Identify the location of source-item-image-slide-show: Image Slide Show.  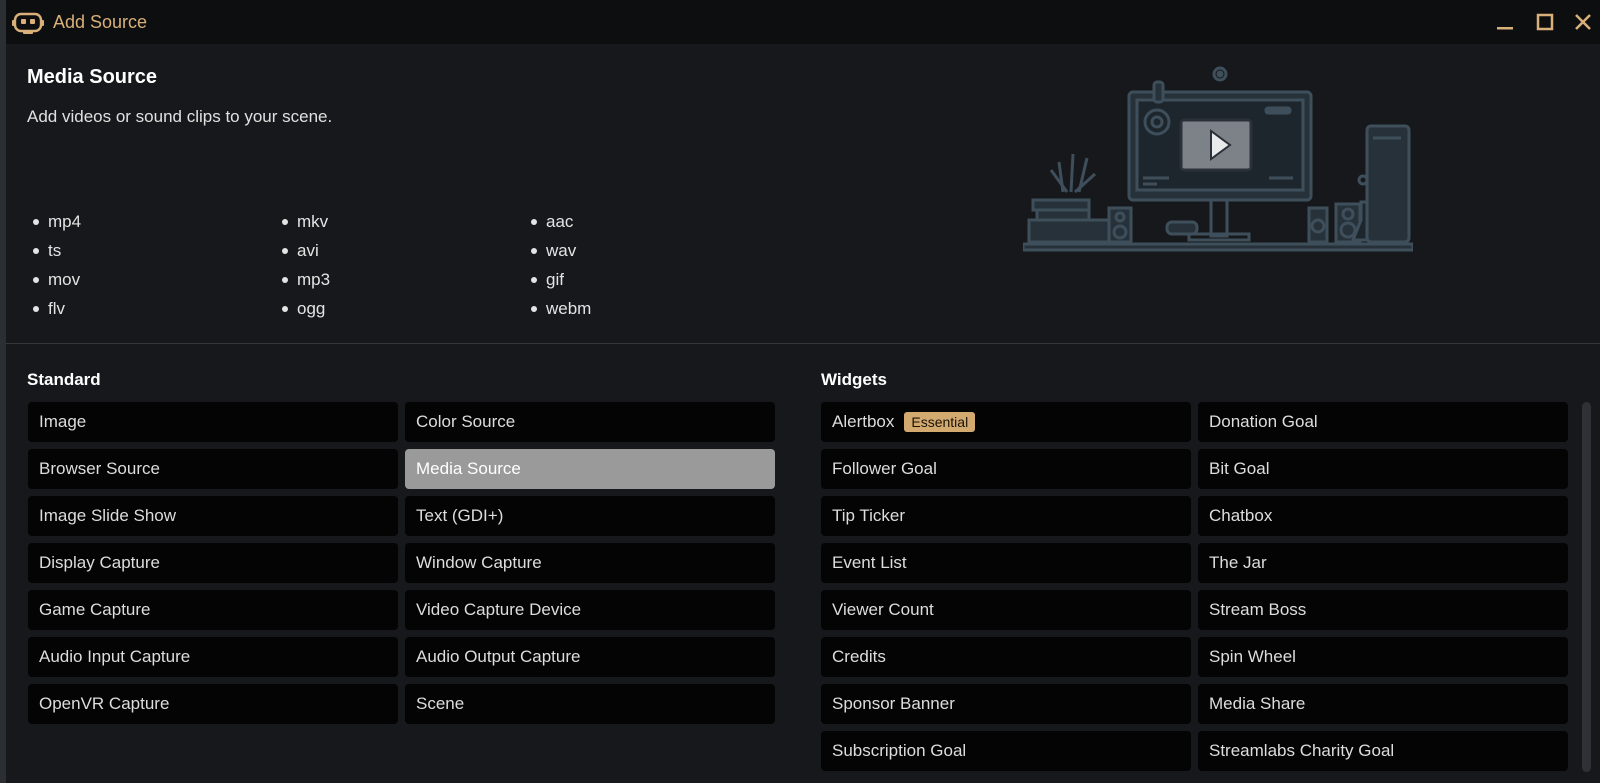
(213, 516).